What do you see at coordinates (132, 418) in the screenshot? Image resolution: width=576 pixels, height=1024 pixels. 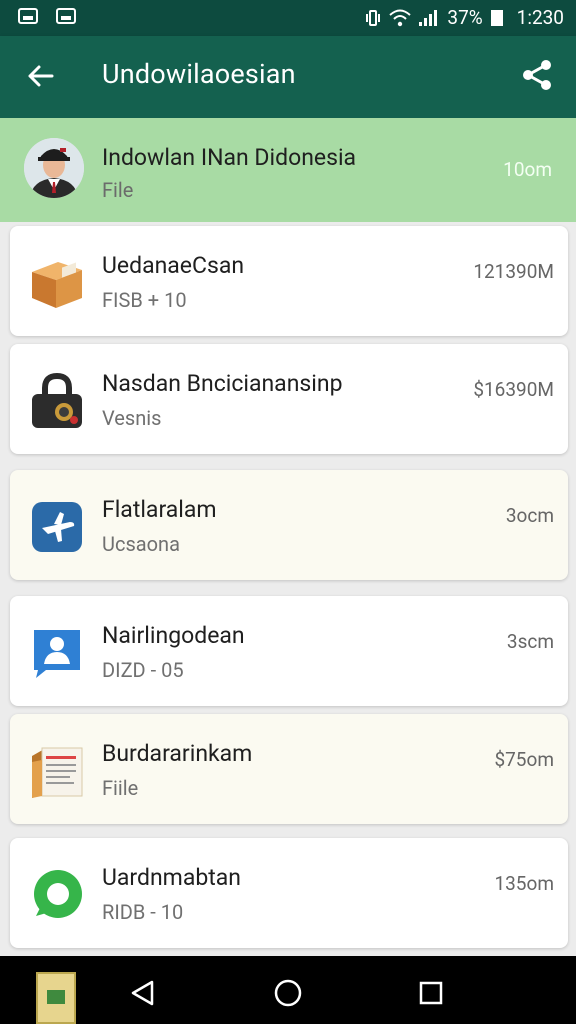 I see `item-subtitle: Vesnis` at bounding box center [132, 418].